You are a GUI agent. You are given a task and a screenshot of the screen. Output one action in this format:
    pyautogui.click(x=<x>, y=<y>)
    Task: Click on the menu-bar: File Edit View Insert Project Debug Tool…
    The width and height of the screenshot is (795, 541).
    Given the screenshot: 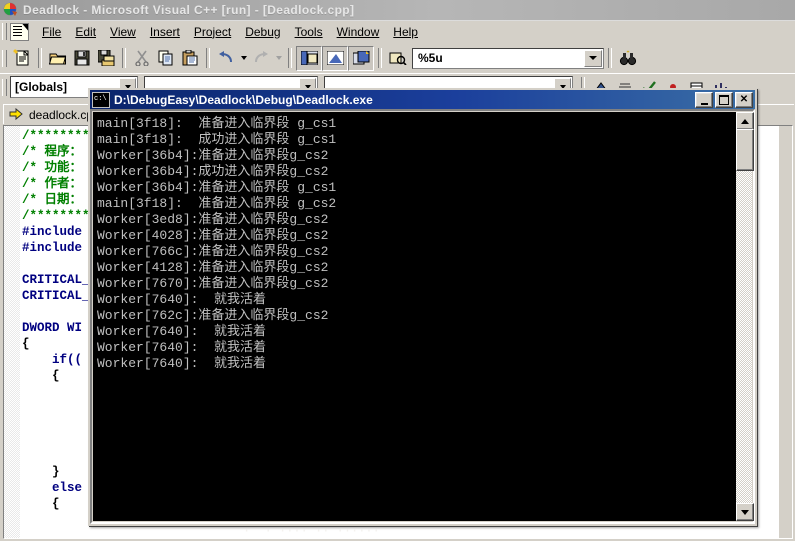 What is the action you would take?
    pyautogui.click(x=397, y=32)
    